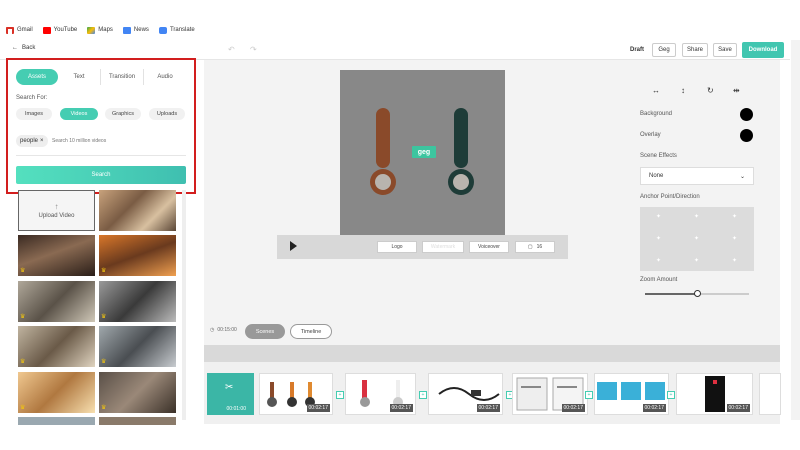 This screenshot has height=450, width=800. Describe the element at coordinates (311, 331) in the screenshot. I see `timeline-view-button: Timeline` at that location.